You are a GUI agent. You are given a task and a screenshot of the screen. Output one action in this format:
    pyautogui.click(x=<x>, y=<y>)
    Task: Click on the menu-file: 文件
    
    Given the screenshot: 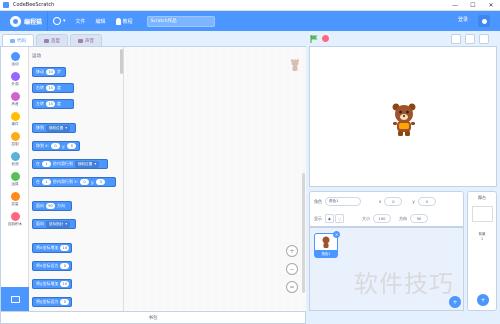 What is the action you would take?
    pyautogui.click(x=81, y=21)
    